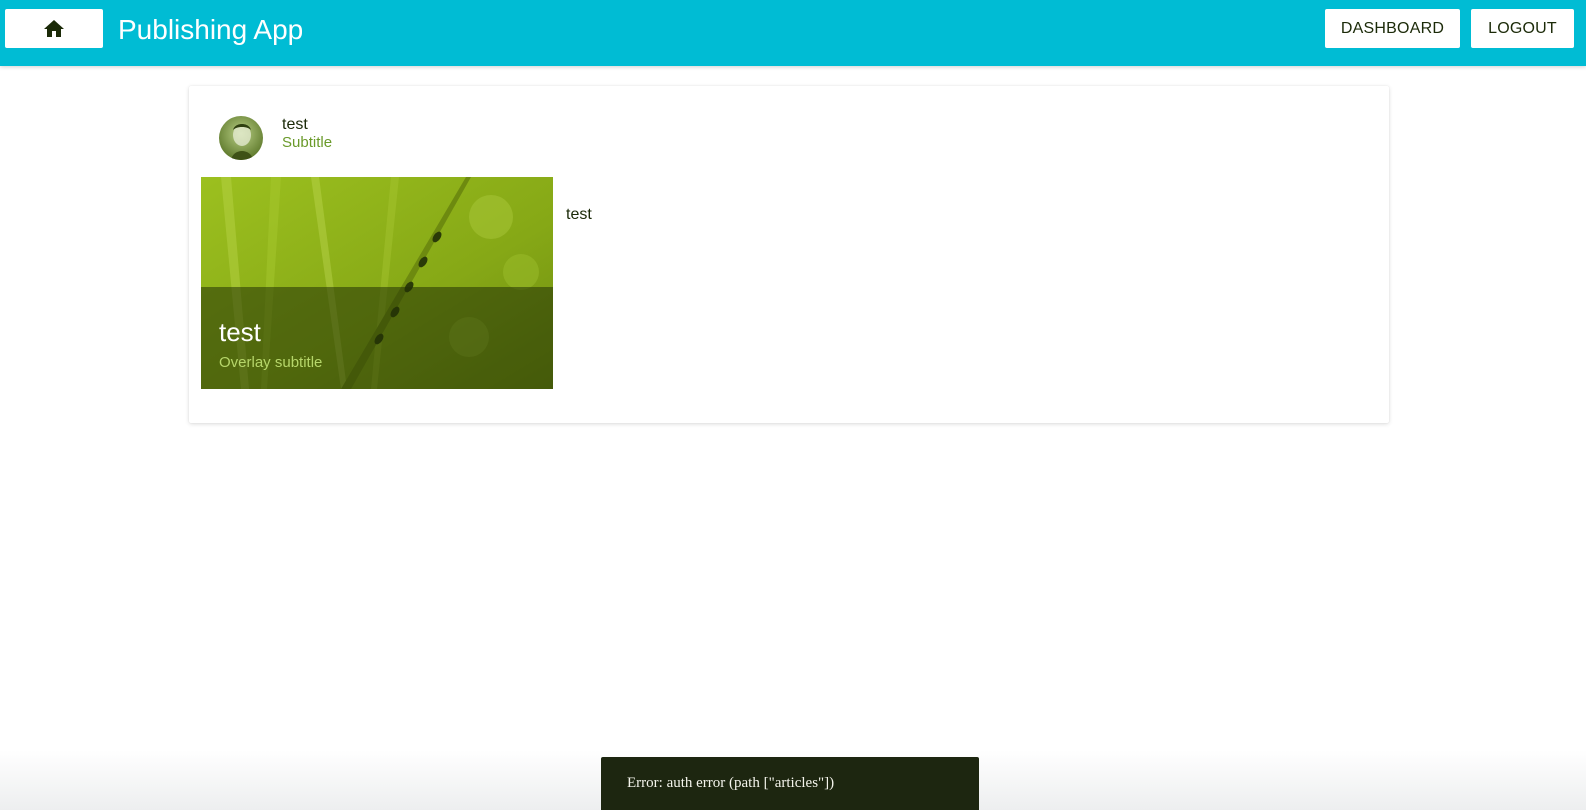 The width and height of the screenshot is (1586, 810). Describe the element at coordinates (377, 283) in the screenshot. I see `card-media: test Overlay subtitle` at that location.